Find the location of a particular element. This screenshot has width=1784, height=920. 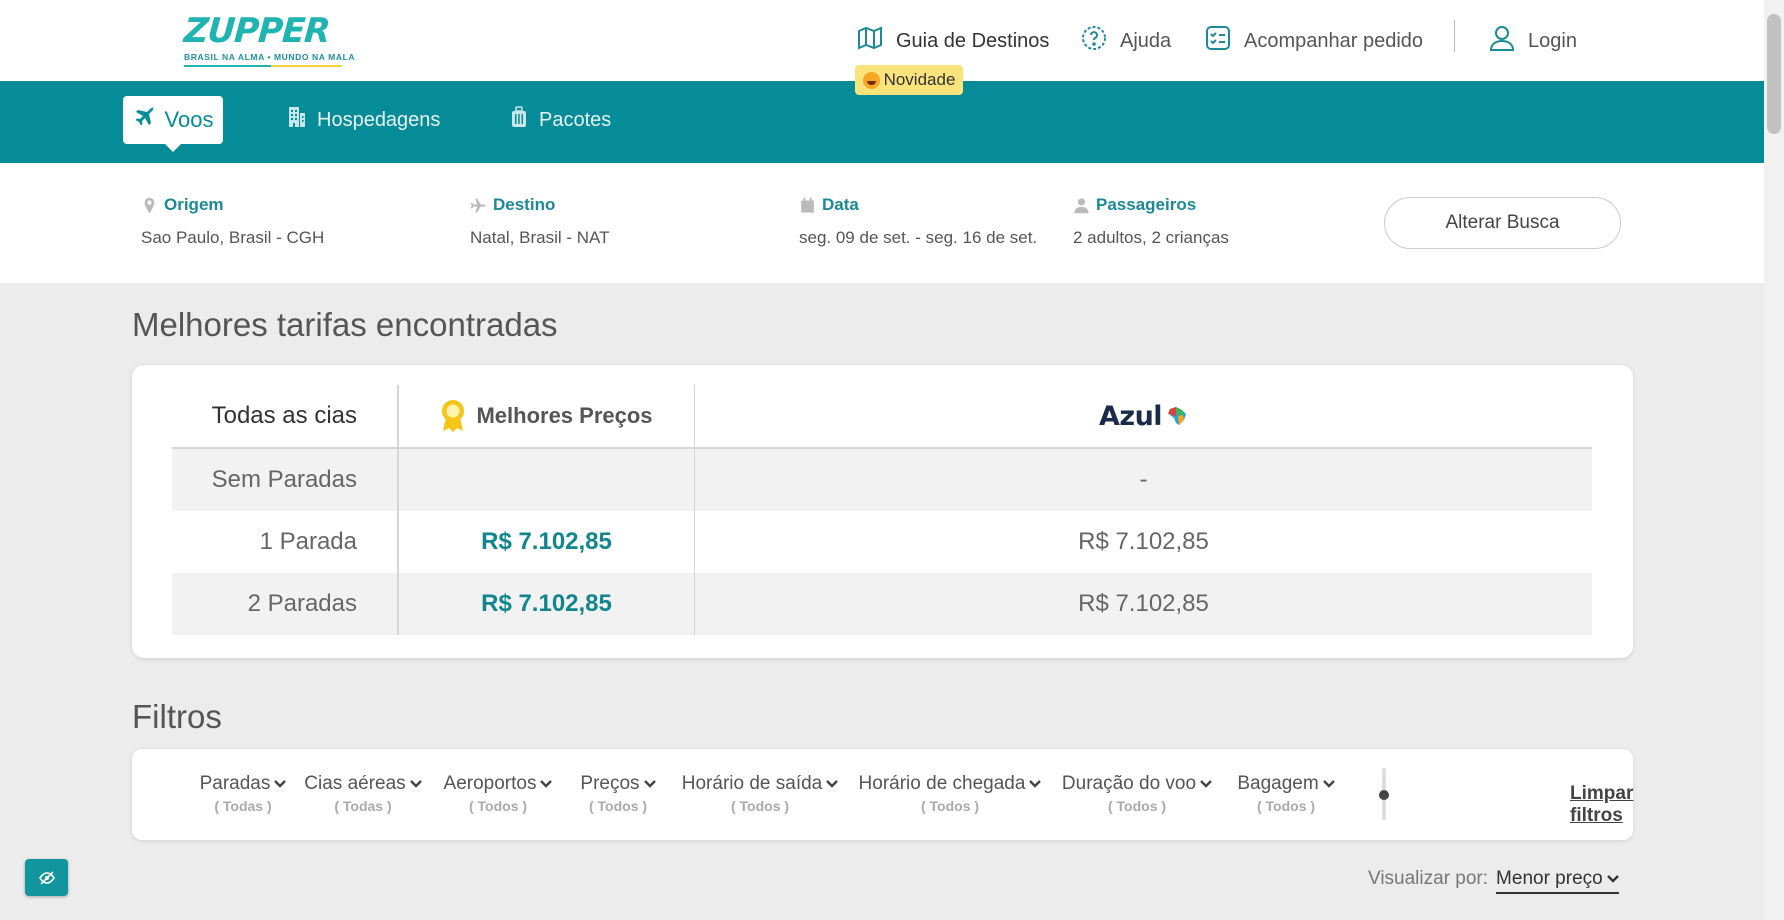

novidade-badge: Novidade is located at coordinates (909, 80).